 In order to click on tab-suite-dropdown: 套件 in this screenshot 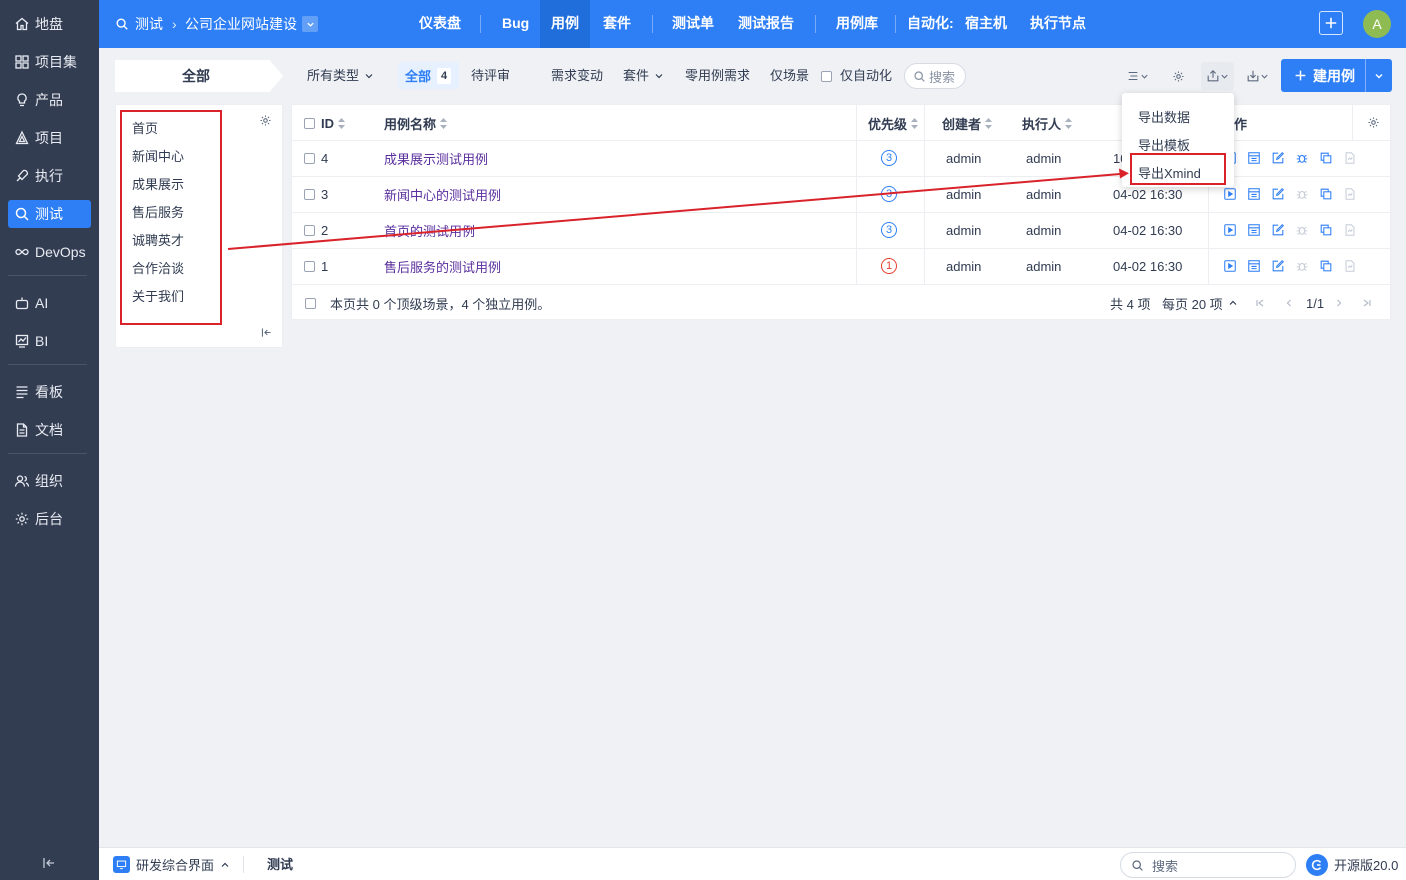, I will do `click(643, 76)`.